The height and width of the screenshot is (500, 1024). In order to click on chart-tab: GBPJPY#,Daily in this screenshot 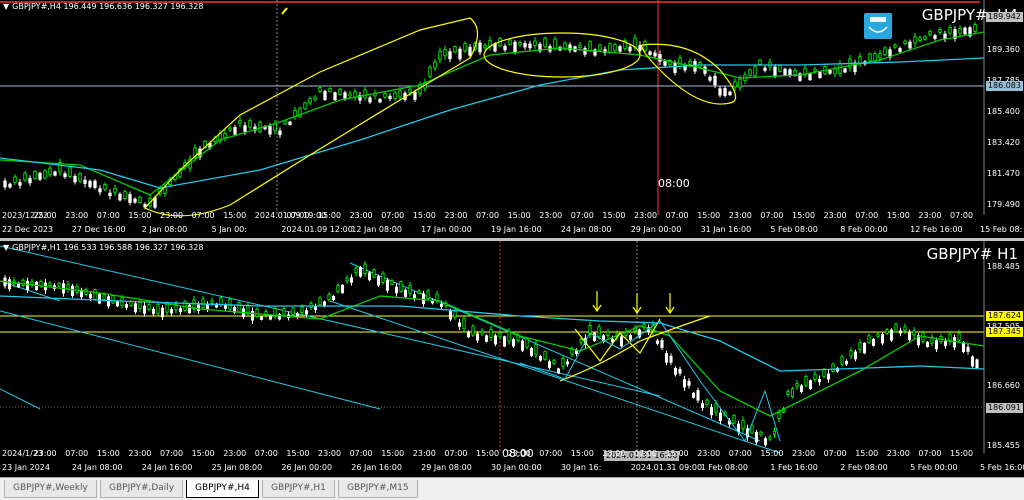, I will do `click(142, 489)`.